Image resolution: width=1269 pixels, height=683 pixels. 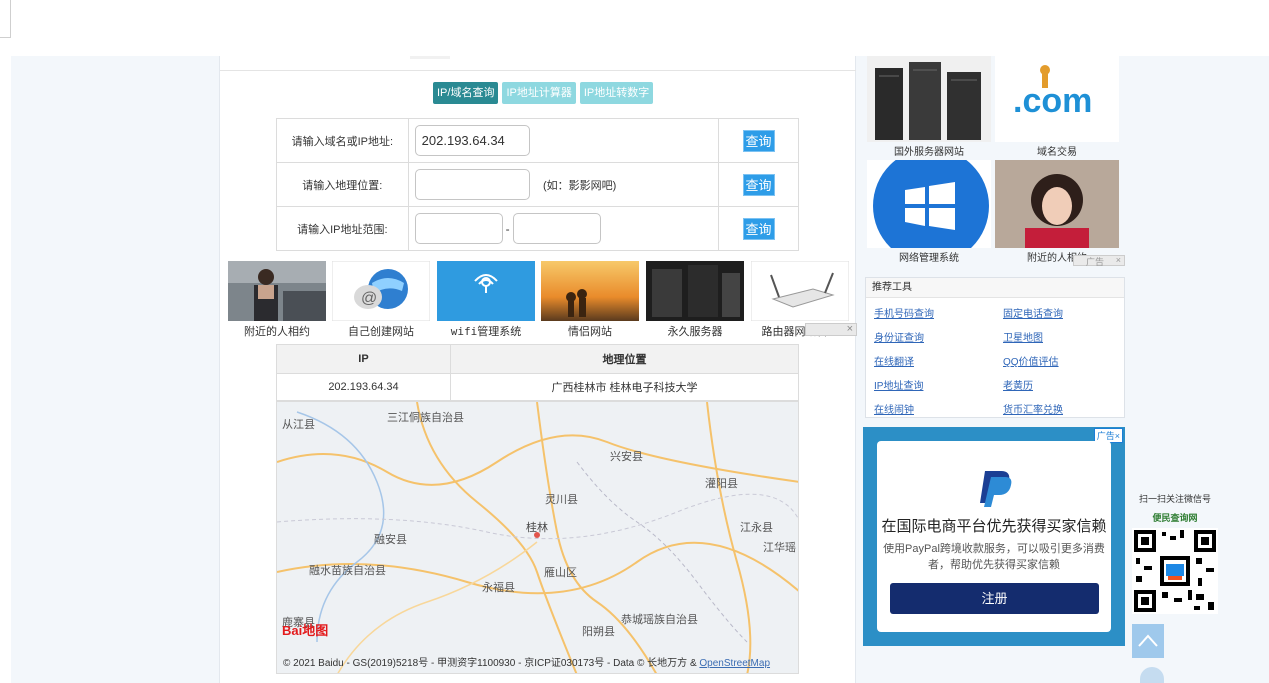 I want to click on pic-caption: 国外服务器网站, so click(x=929, y=152).